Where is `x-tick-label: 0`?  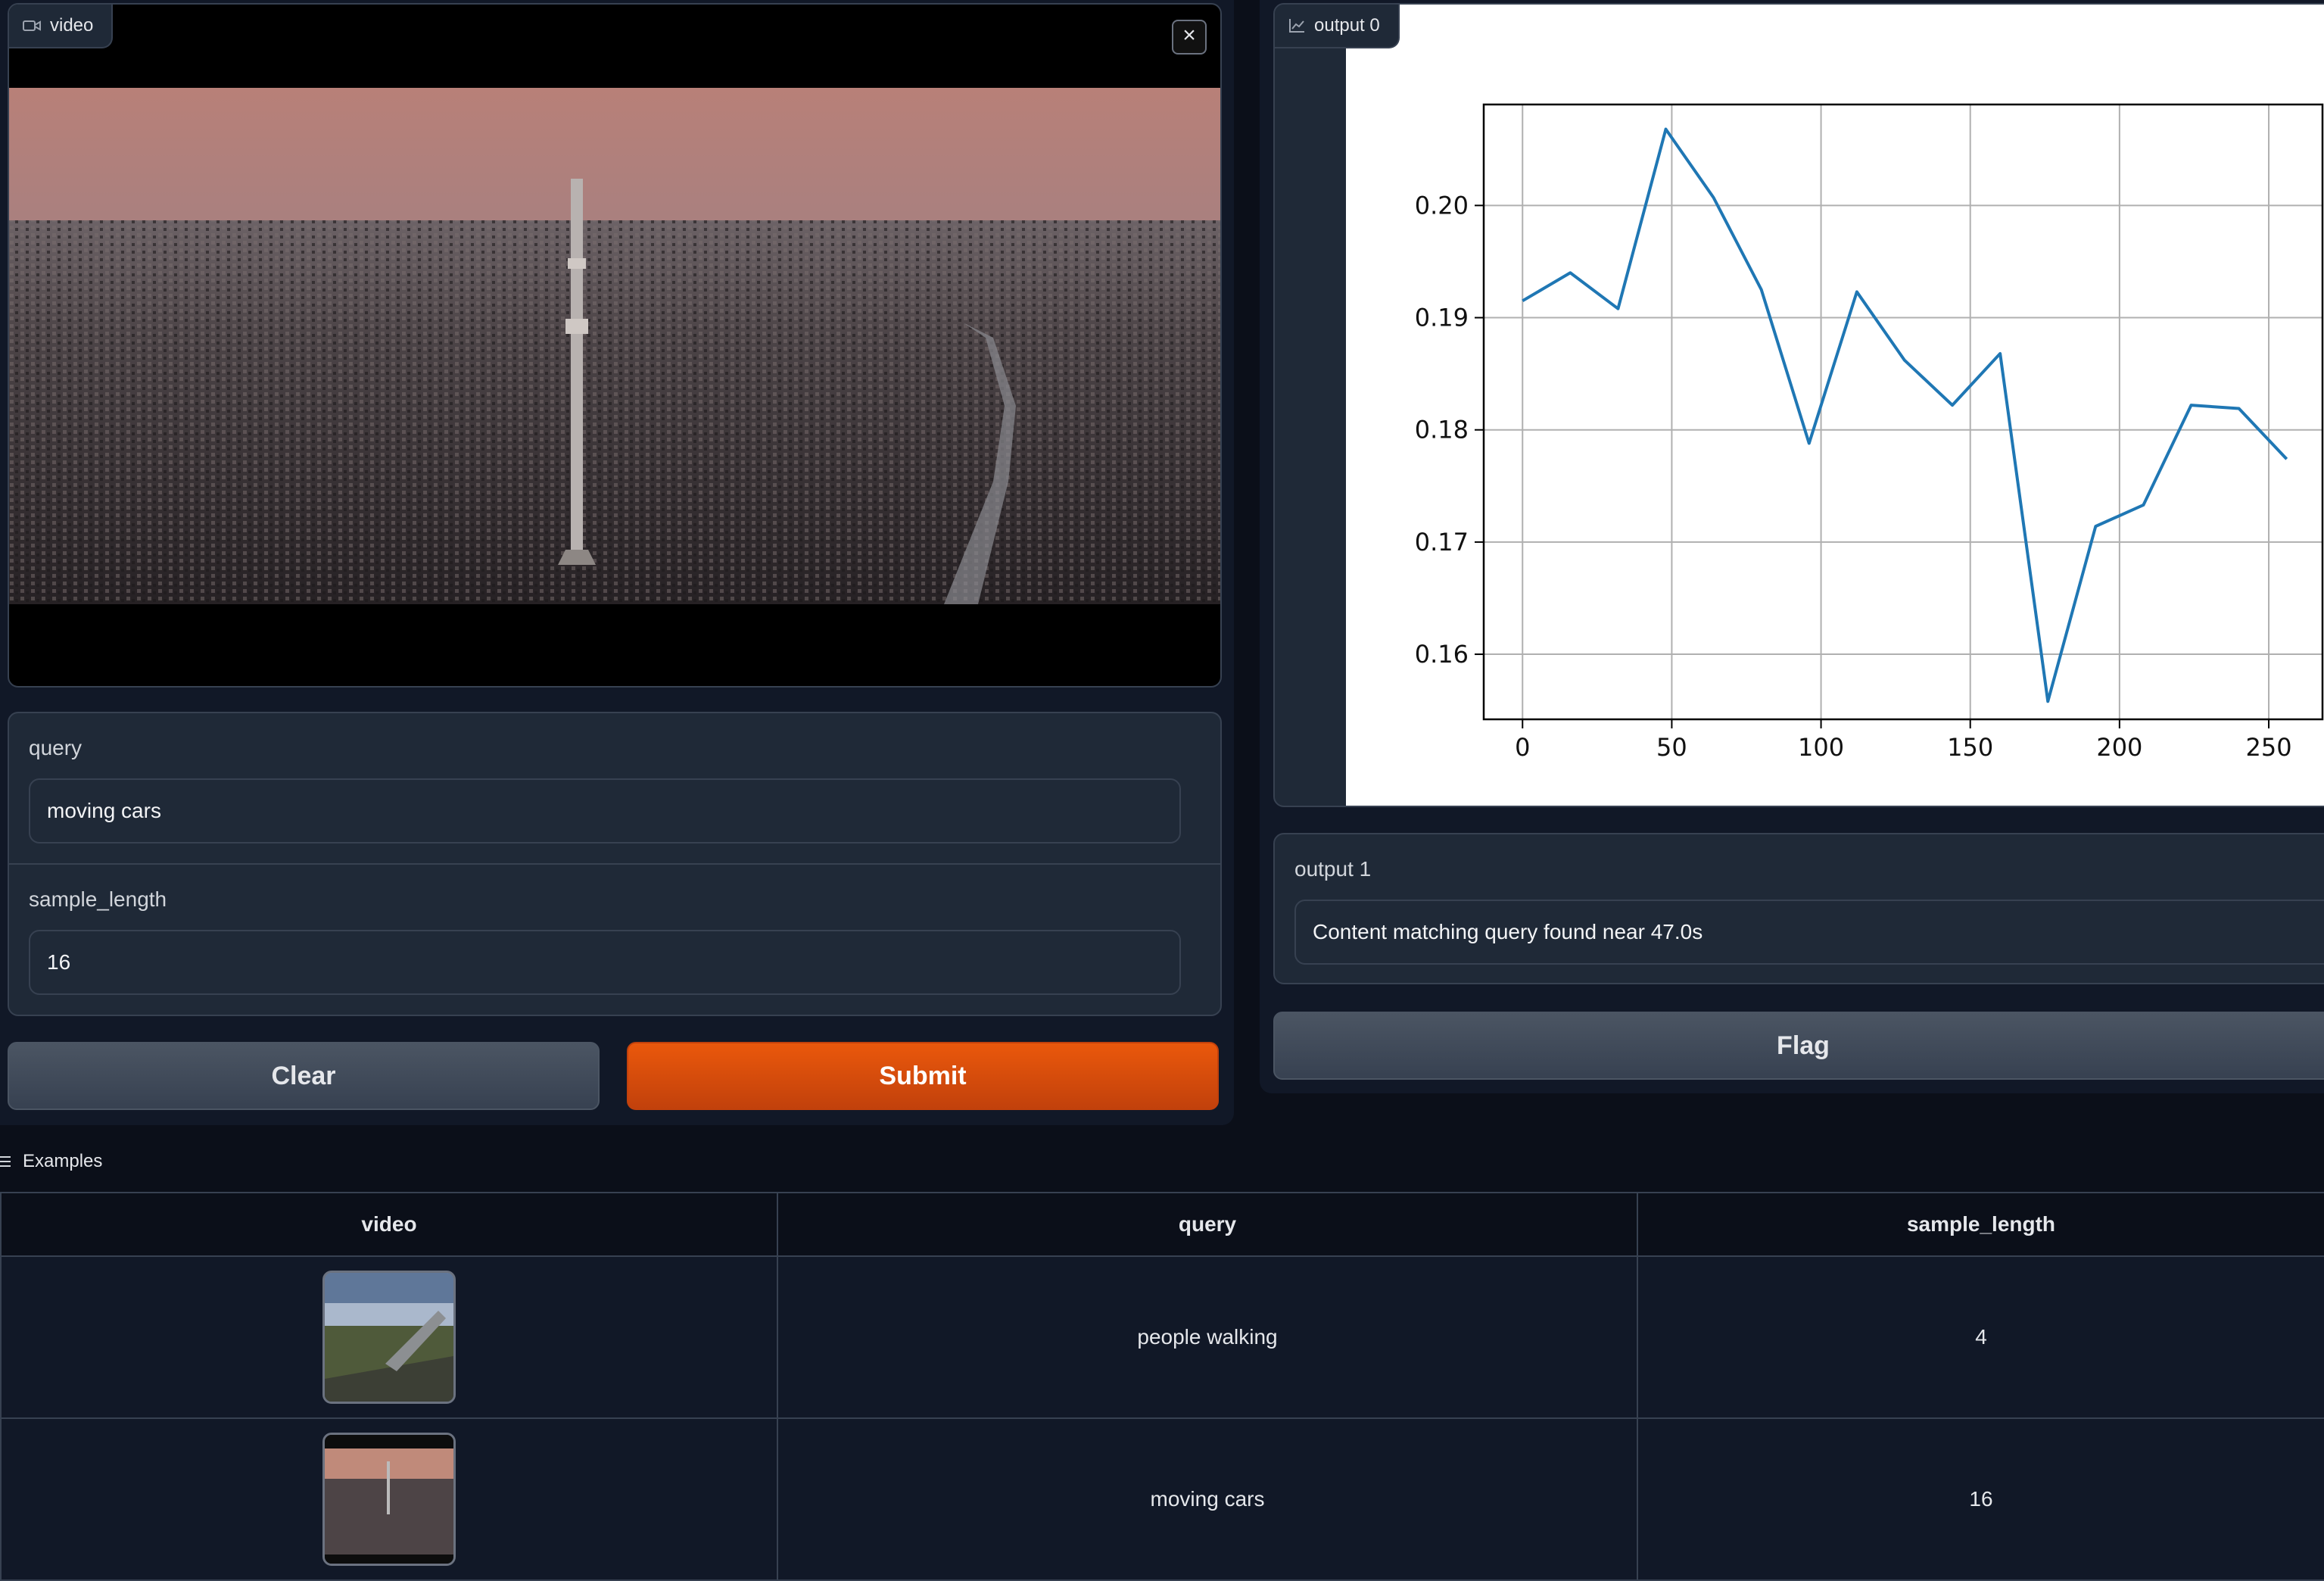 x-tick-label: 0 is located at coordinates (1522, 747).